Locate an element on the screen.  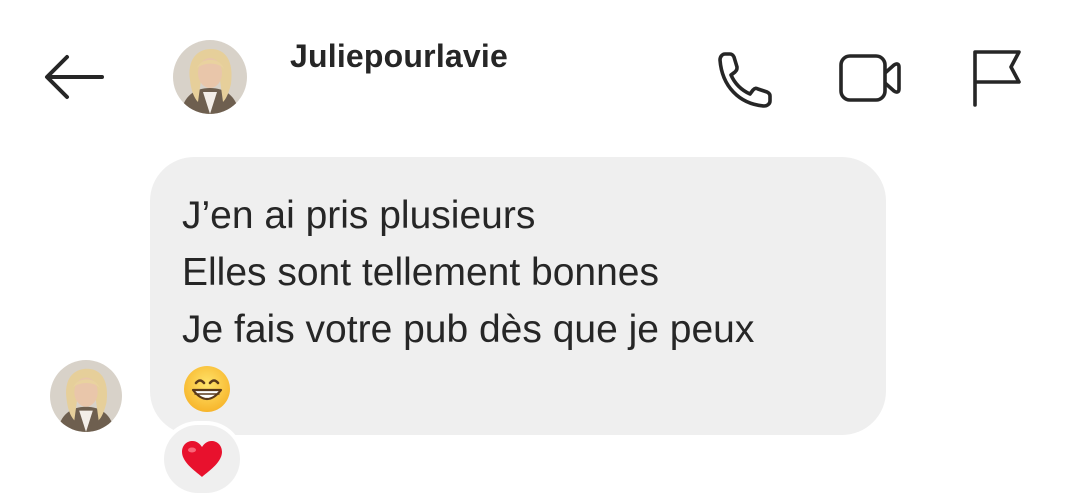
reaction-badge is located at coordinates (202, 459).